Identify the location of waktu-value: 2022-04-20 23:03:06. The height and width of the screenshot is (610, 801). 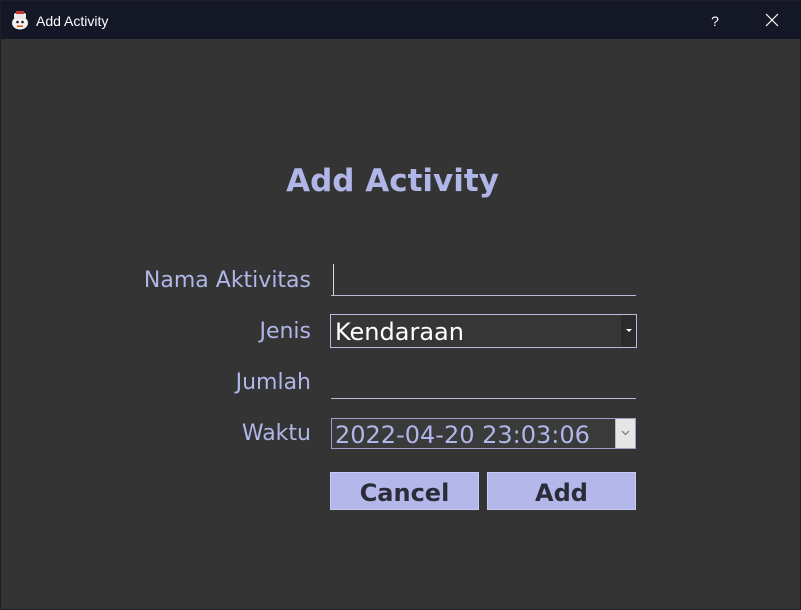
(462, 435).